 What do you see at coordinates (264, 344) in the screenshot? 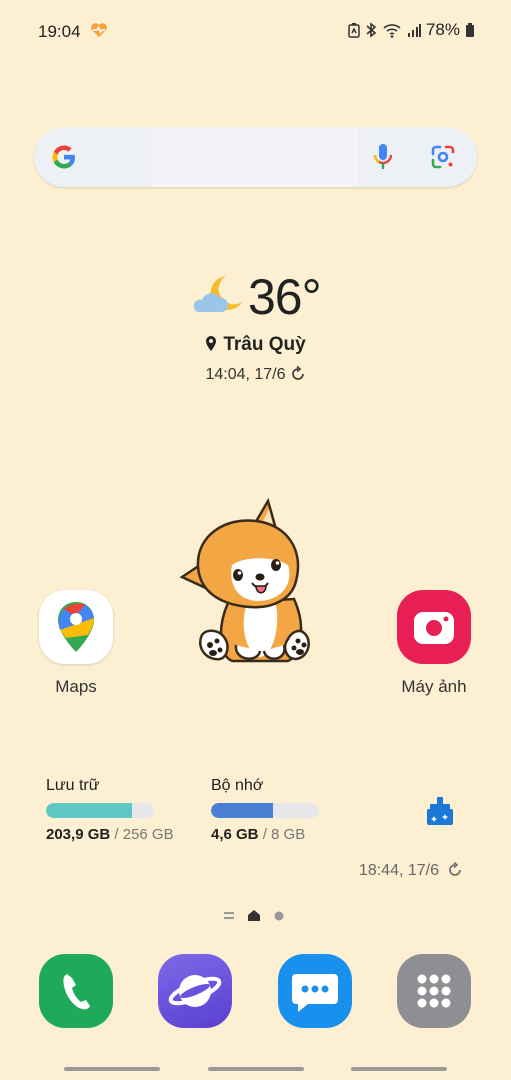
I see `location-name: Trâu Quỳ` at bounding box center [264, 344].